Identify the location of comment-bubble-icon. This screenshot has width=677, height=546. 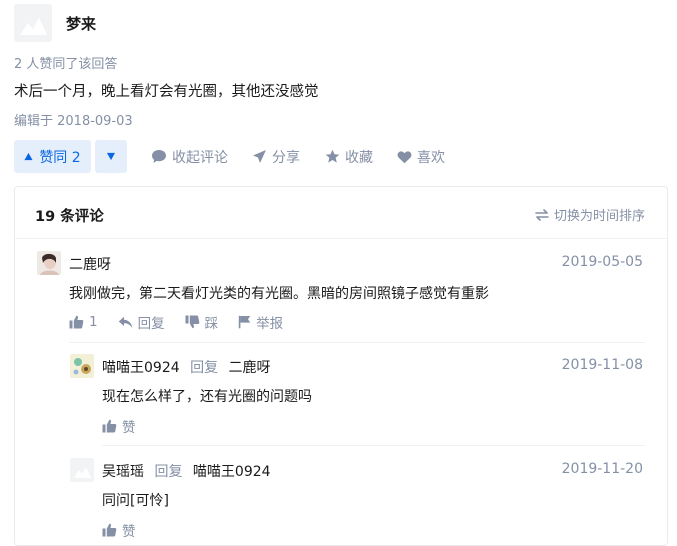
(159, 156).